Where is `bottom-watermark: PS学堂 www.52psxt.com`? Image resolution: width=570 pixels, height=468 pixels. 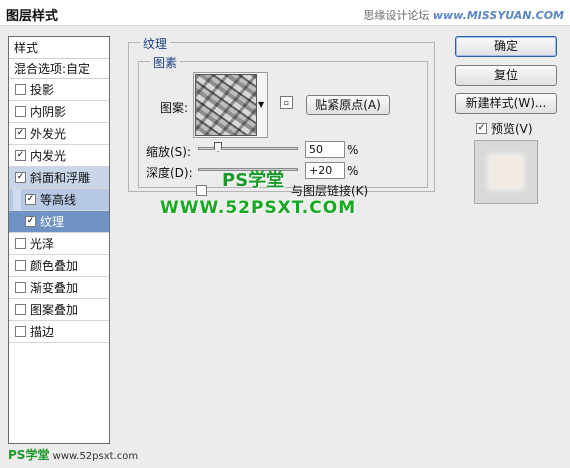 bottom-watermark: PS学堂 www.52psxt.com is located at coordinates (73, 454).